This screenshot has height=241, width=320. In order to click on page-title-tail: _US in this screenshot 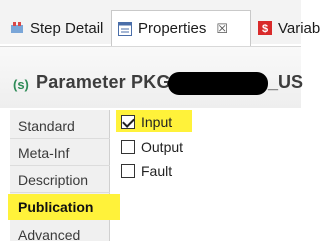, I will do `click(286, 82)`.